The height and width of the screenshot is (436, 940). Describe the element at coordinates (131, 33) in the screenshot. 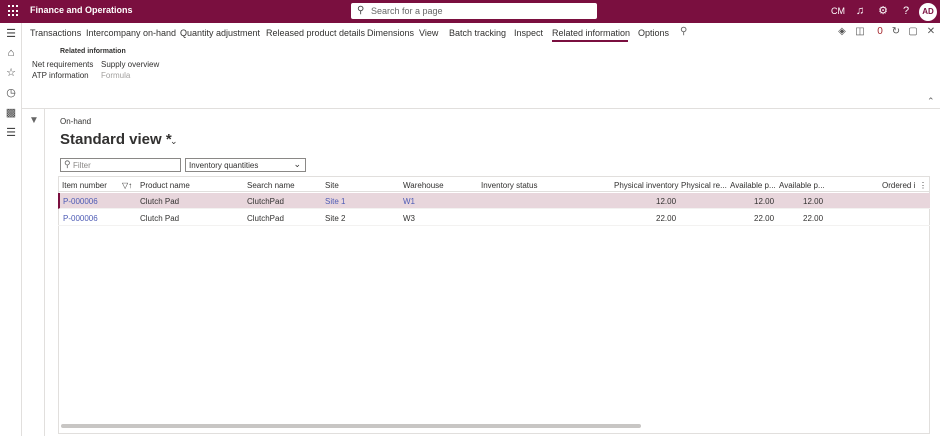

I see `tab-intercompany-on-hand: Intercompany on-hand` at that location.